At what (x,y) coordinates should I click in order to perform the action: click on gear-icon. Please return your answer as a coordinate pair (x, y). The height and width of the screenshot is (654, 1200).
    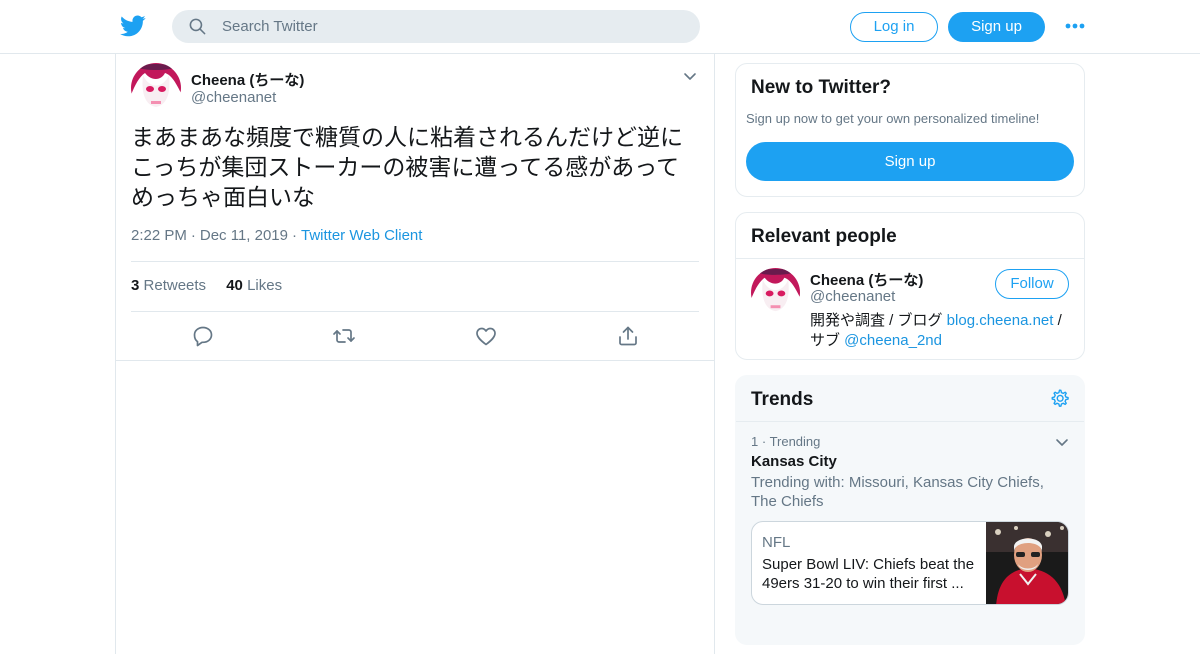
    Looking at the image, I should click on (1059, 398).